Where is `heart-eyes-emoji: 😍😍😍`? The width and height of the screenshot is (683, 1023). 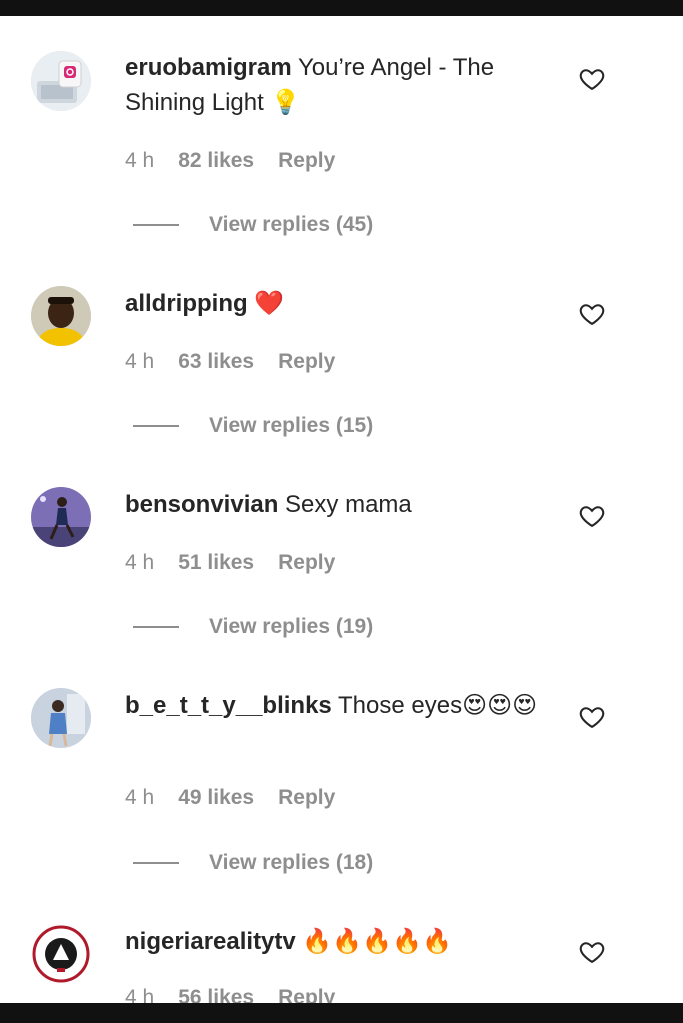 heart-eyes-emoji: 😍😍😍 is located at coordinates (500, 705).